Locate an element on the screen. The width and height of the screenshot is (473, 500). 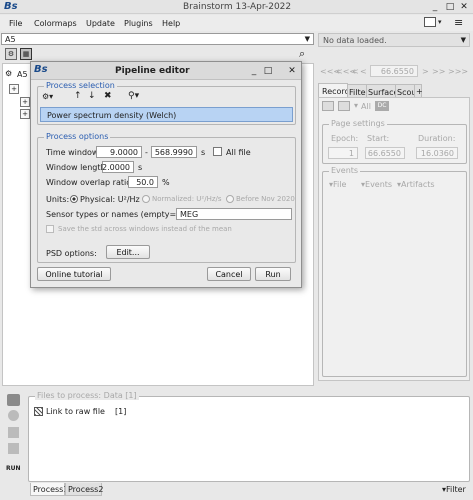
normalized-label: Normalized: U²/Hz/s is located at coordinates (187, 199).